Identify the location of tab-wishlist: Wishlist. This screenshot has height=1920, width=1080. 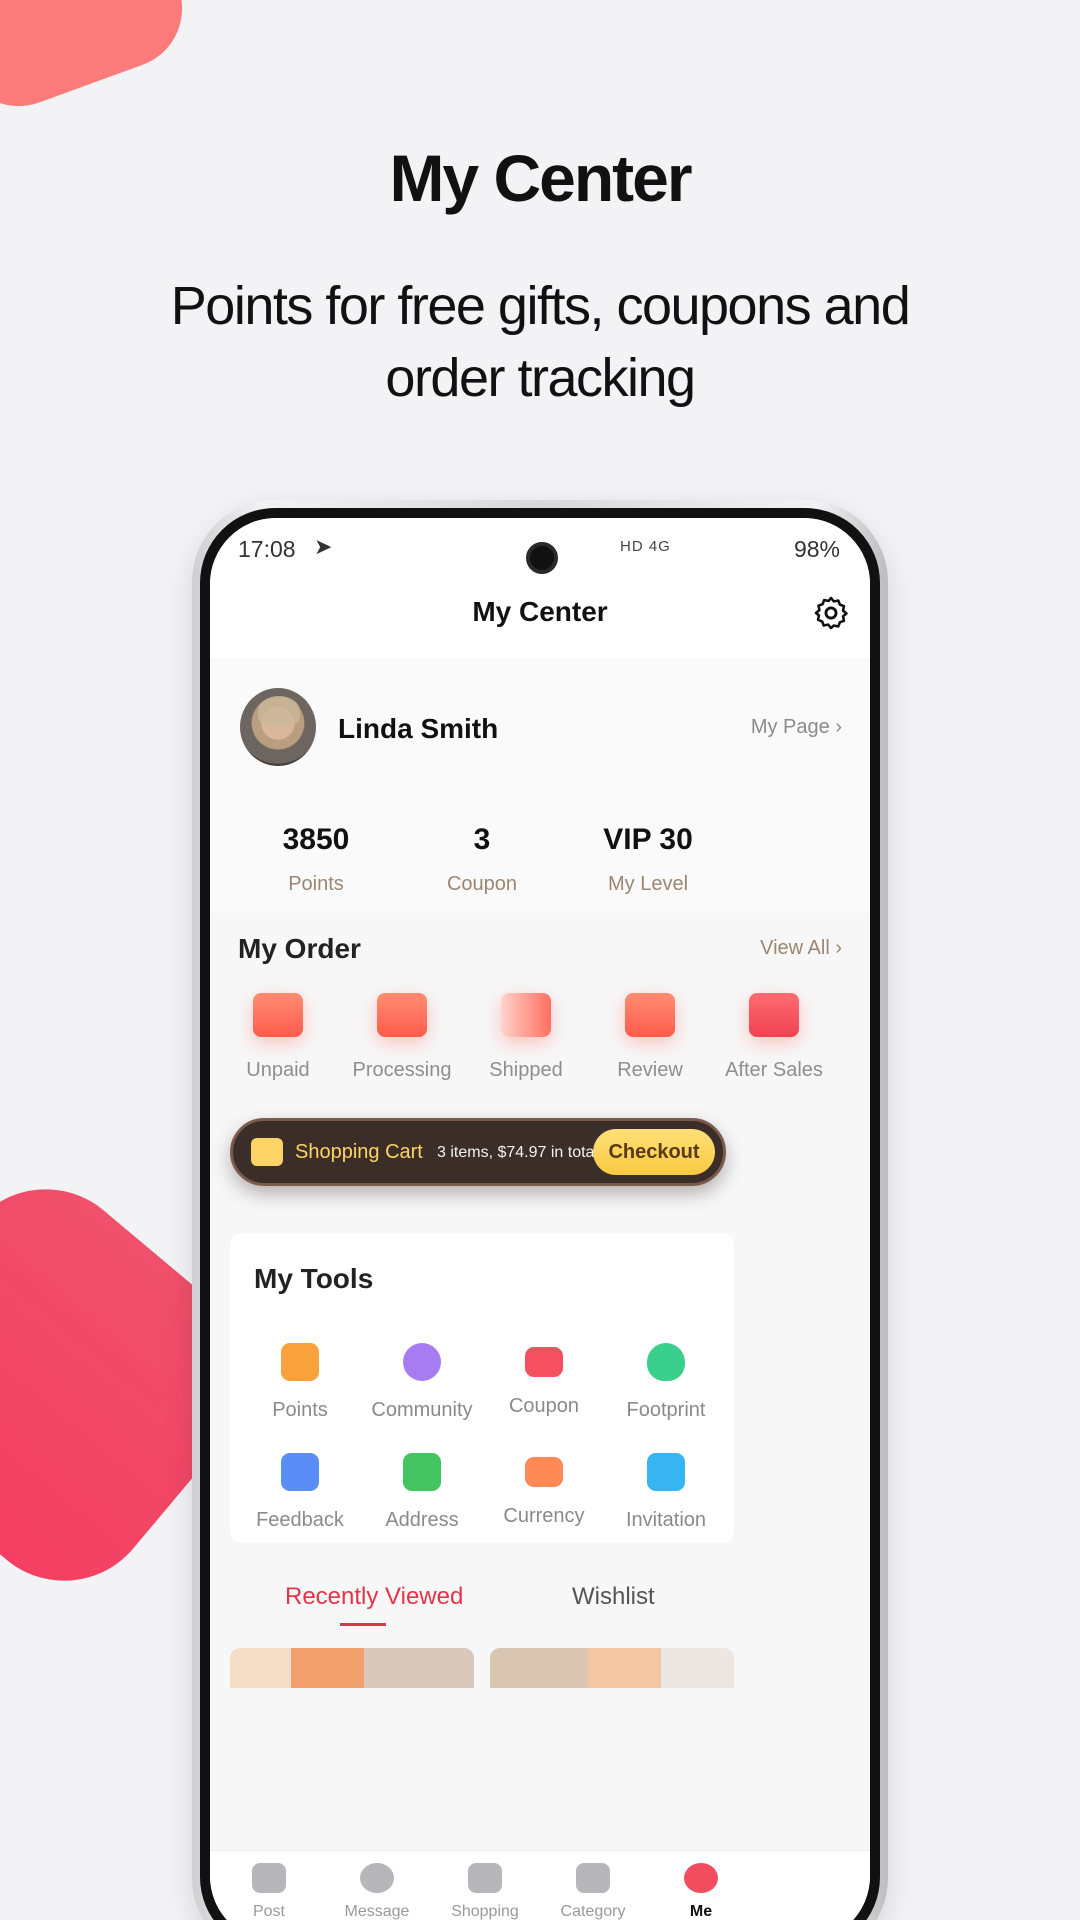
(613, 1597).